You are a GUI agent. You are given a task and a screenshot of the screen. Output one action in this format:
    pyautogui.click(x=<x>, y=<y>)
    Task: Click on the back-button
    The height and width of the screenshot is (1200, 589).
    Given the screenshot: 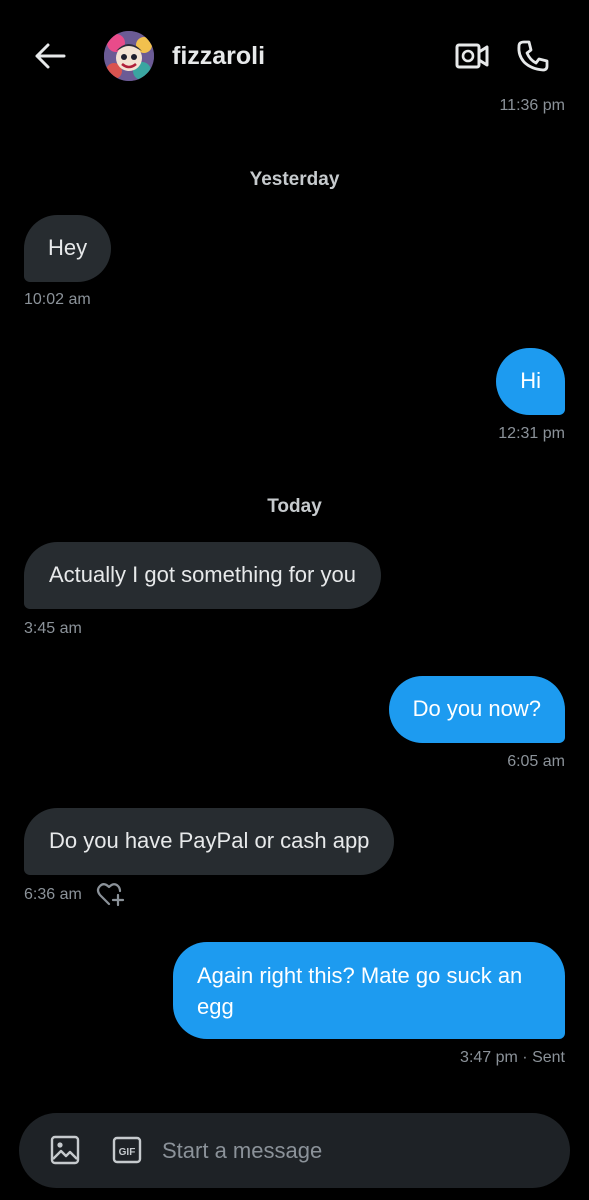 What is the action you would take?
    pyautogui.click(x=50, y=56)
    